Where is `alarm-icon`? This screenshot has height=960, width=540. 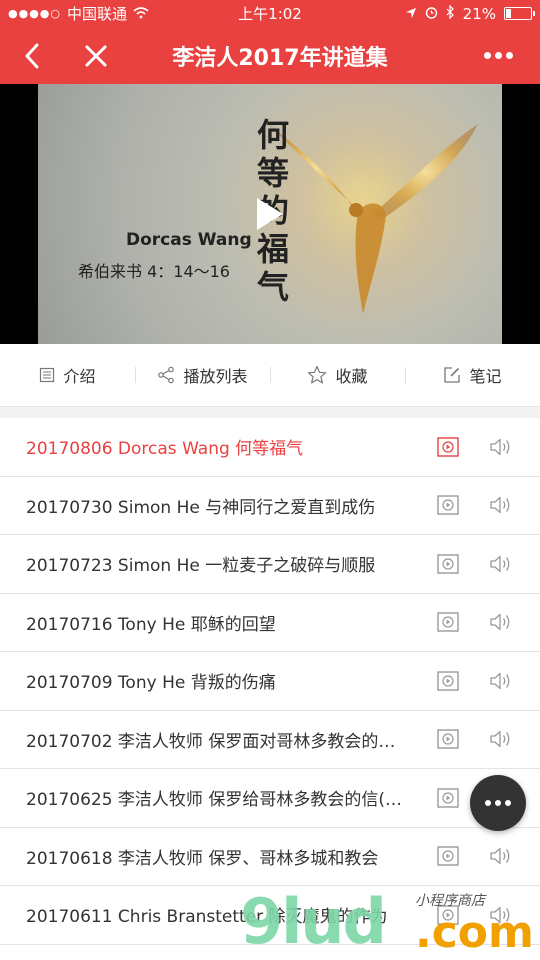
alarm-icon is located at coordinates (431, 14).